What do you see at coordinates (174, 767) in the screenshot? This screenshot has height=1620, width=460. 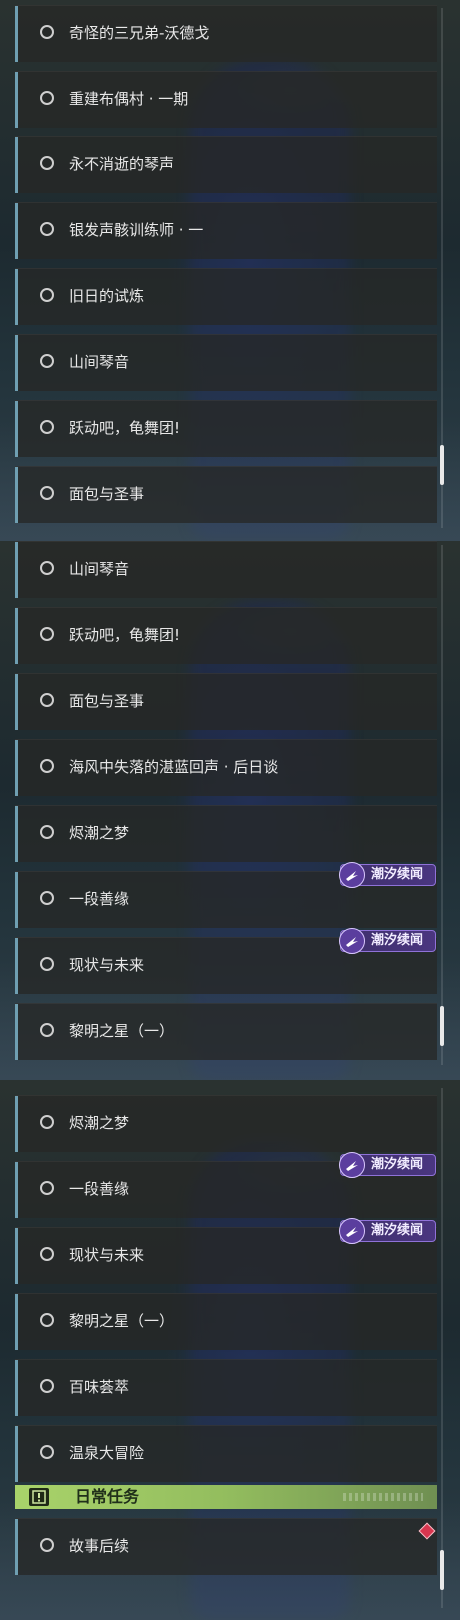 I see `quest-label: 海风中失落的湛蓝回声 · 后日谈` at bounding box center [174, 767].